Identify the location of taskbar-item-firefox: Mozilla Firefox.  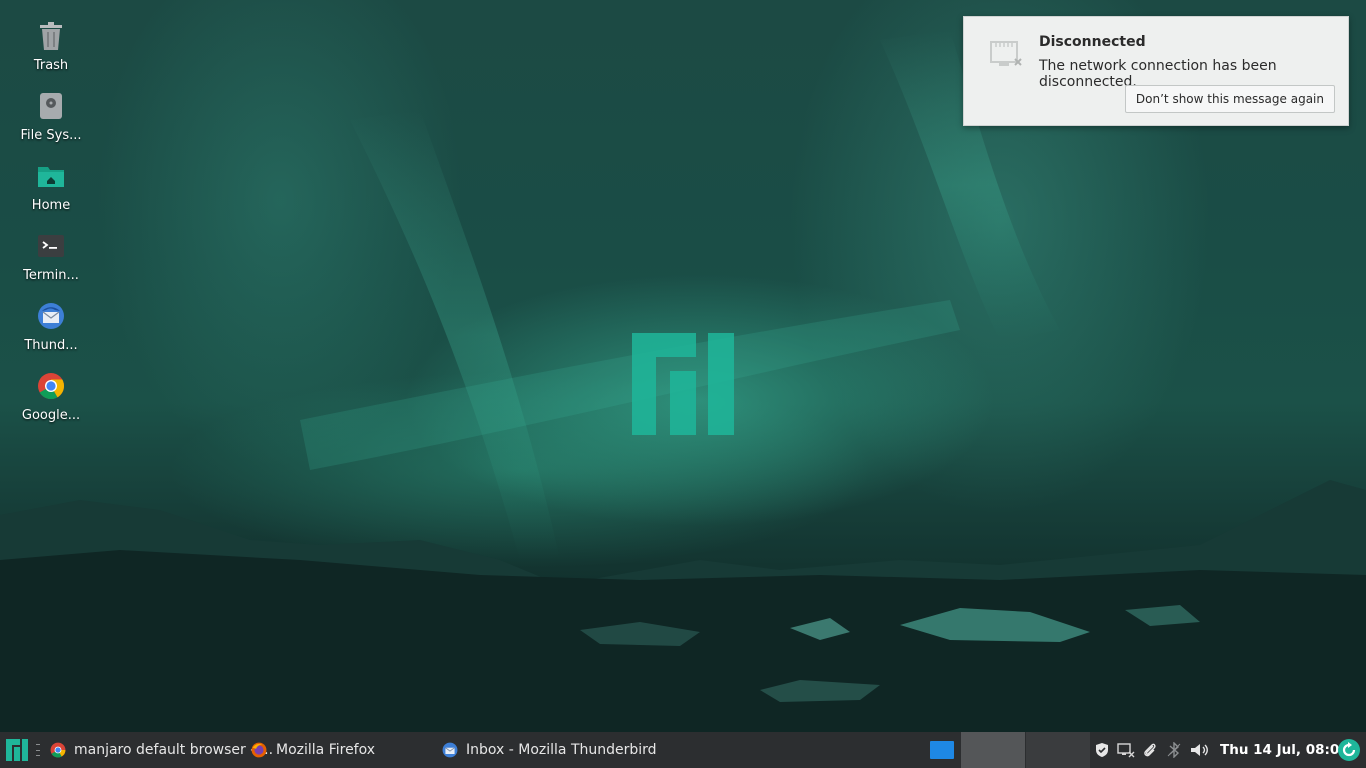
(340, 750).